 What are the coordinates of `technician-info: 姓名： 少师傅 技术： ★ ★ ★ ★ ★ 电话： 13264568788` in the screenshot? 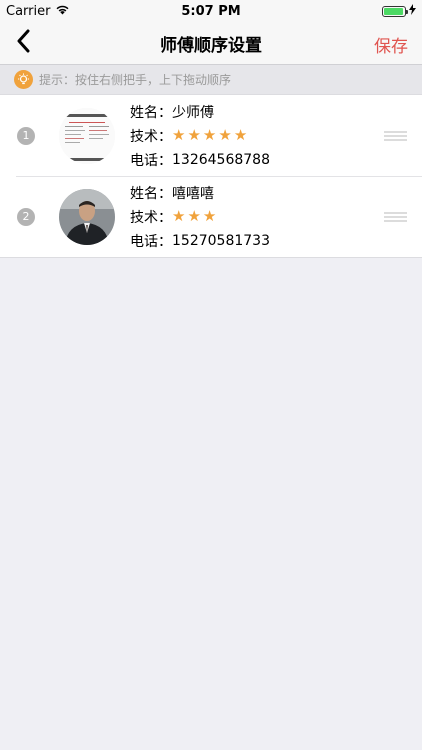 It's located at (200, 135).